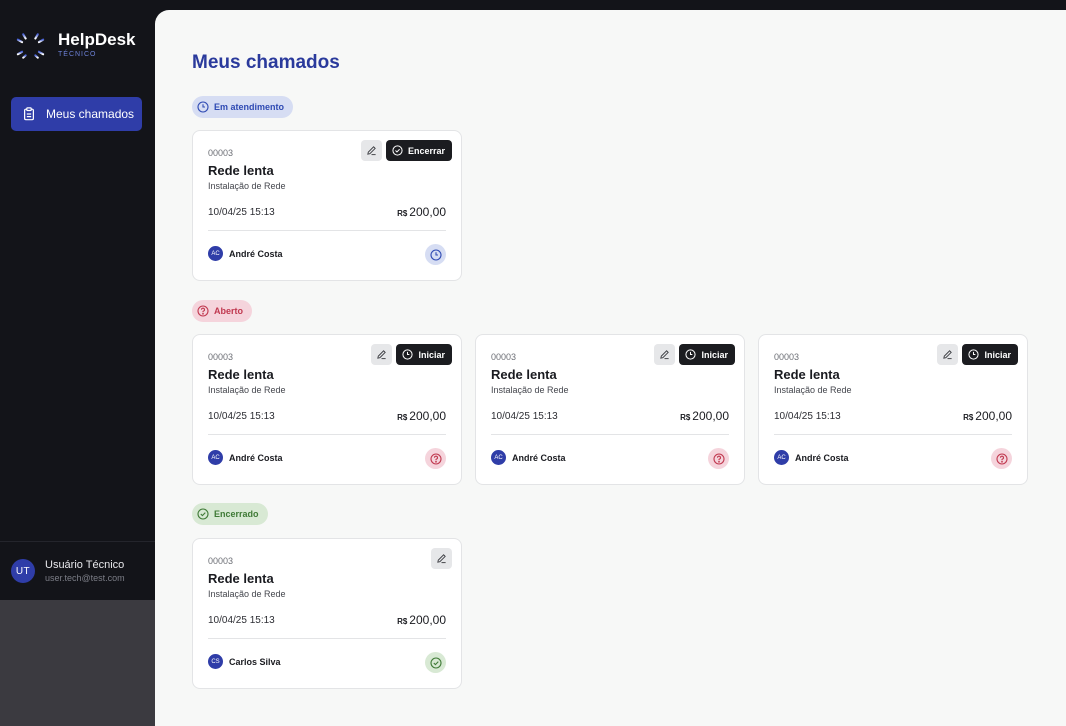 The image size is (1066, 726). I want to click on action-label: Encerrar, so click(426, 150).